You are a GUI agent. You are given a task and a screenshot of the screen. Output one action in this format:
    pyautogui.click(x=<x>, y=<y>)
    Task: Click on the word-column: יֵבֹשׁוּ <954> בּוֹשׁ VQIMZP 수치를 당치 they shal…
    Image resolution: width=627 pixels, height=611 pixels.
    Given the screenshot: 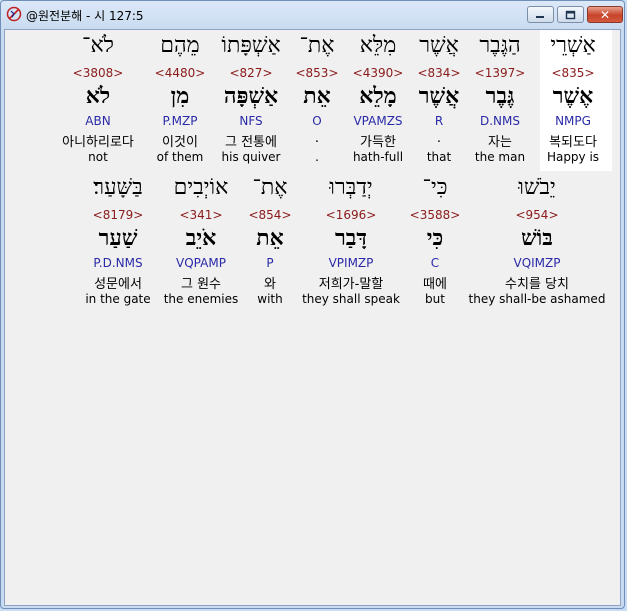 What is the action you would take?
    pyautogui.click(x=537, y=242)
    